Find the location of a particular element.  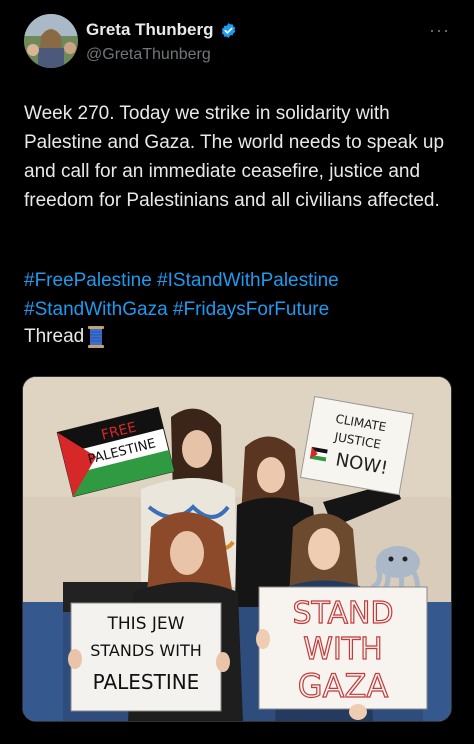

avatar is located at coordinates (51, 41).